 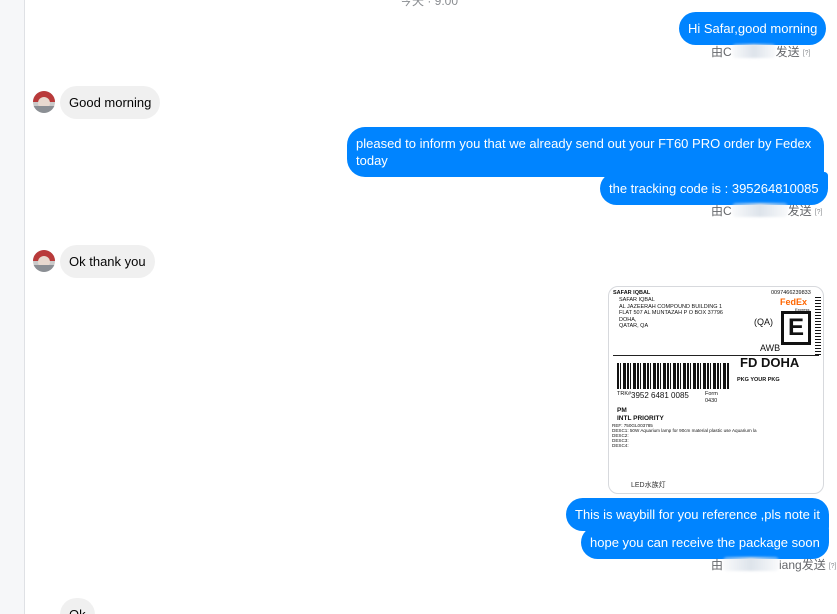 What do you see at coordinates (110, 102) in the screenshot?
I see `message-incoming: Good morning` at bounding box center [110, 102].